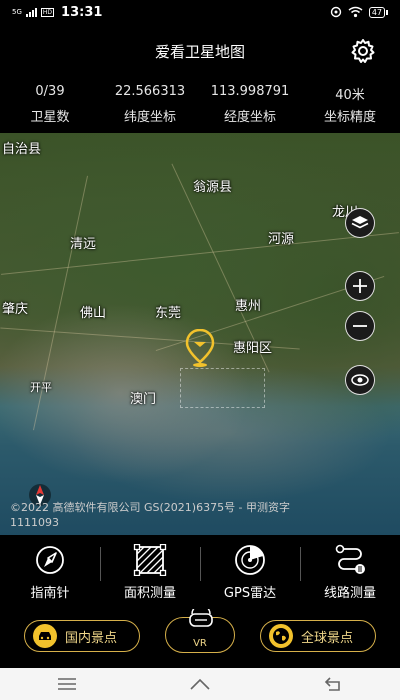  Describe the element at coordinates (150, 91) in the screenshot. I see `stat-value: 22.566313` at that location.